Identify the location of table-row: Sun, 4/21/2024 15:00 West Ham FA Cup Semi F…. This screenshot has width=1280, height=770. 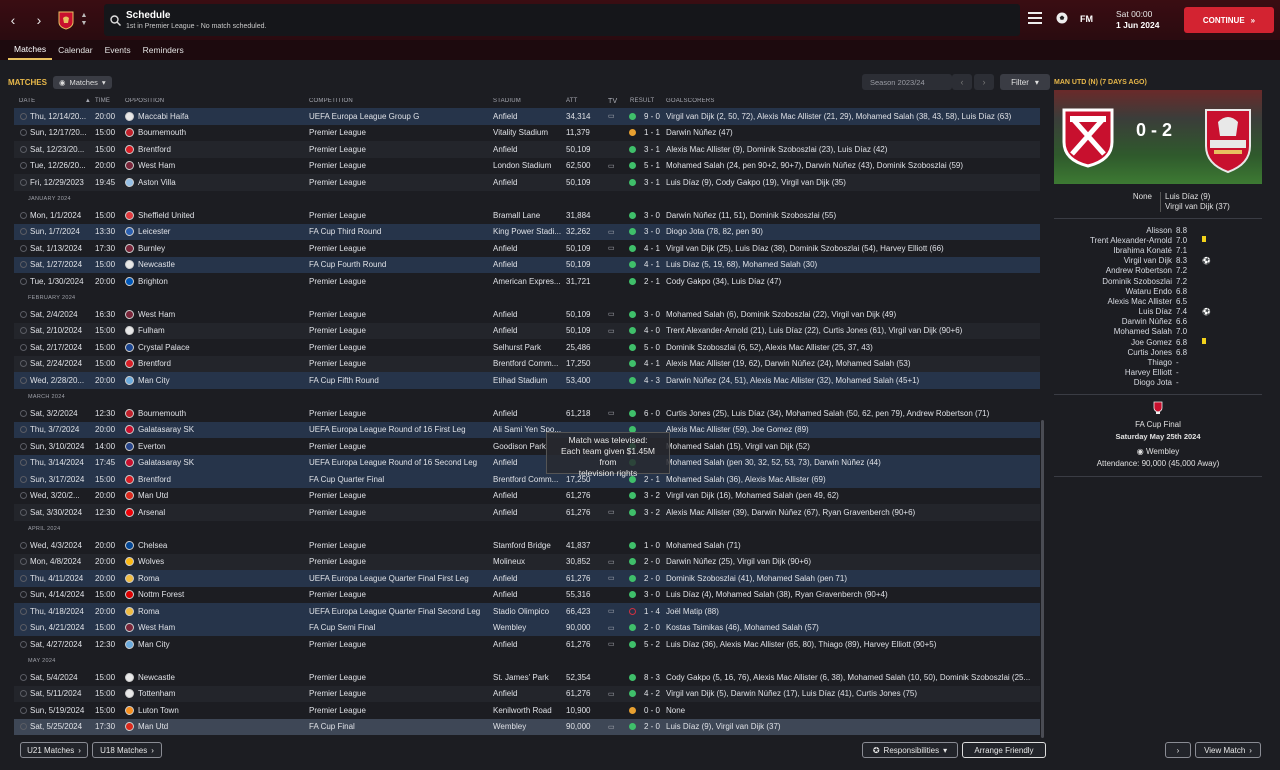
(527, 627).